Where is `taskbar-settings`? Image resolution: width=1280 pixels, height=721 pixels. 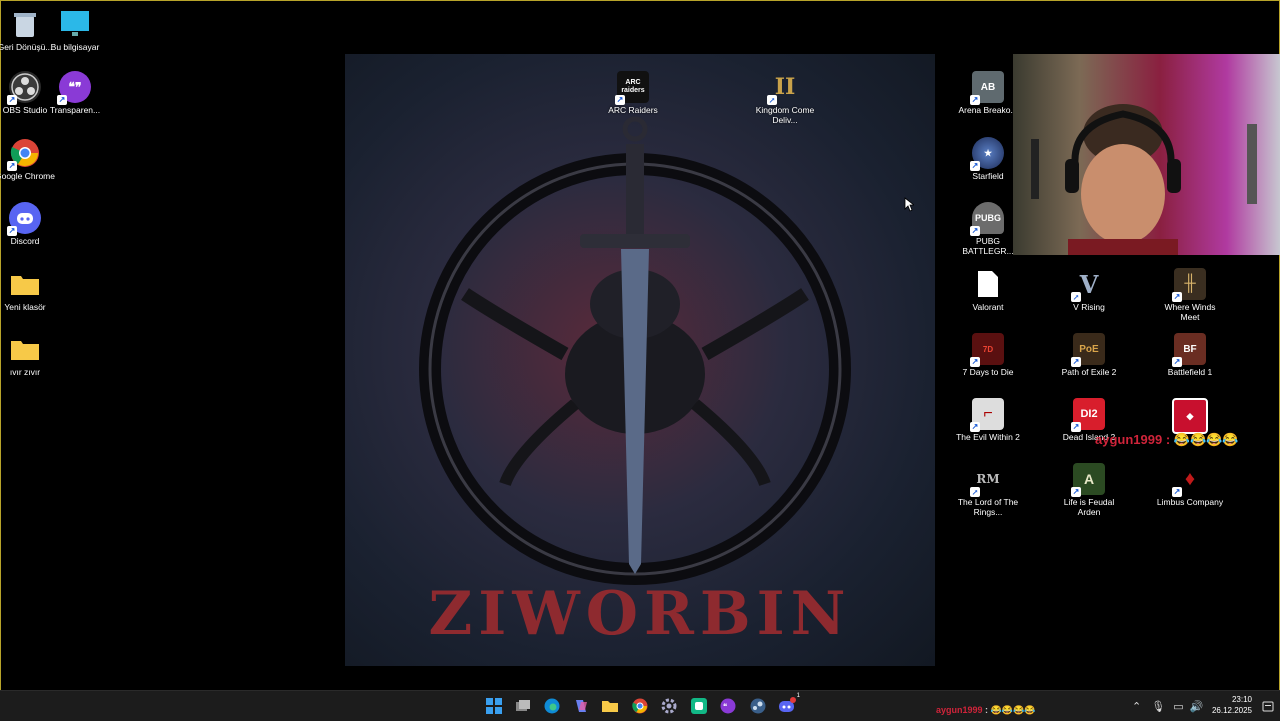
taskbar-settings is located at coordinates (669, 706).